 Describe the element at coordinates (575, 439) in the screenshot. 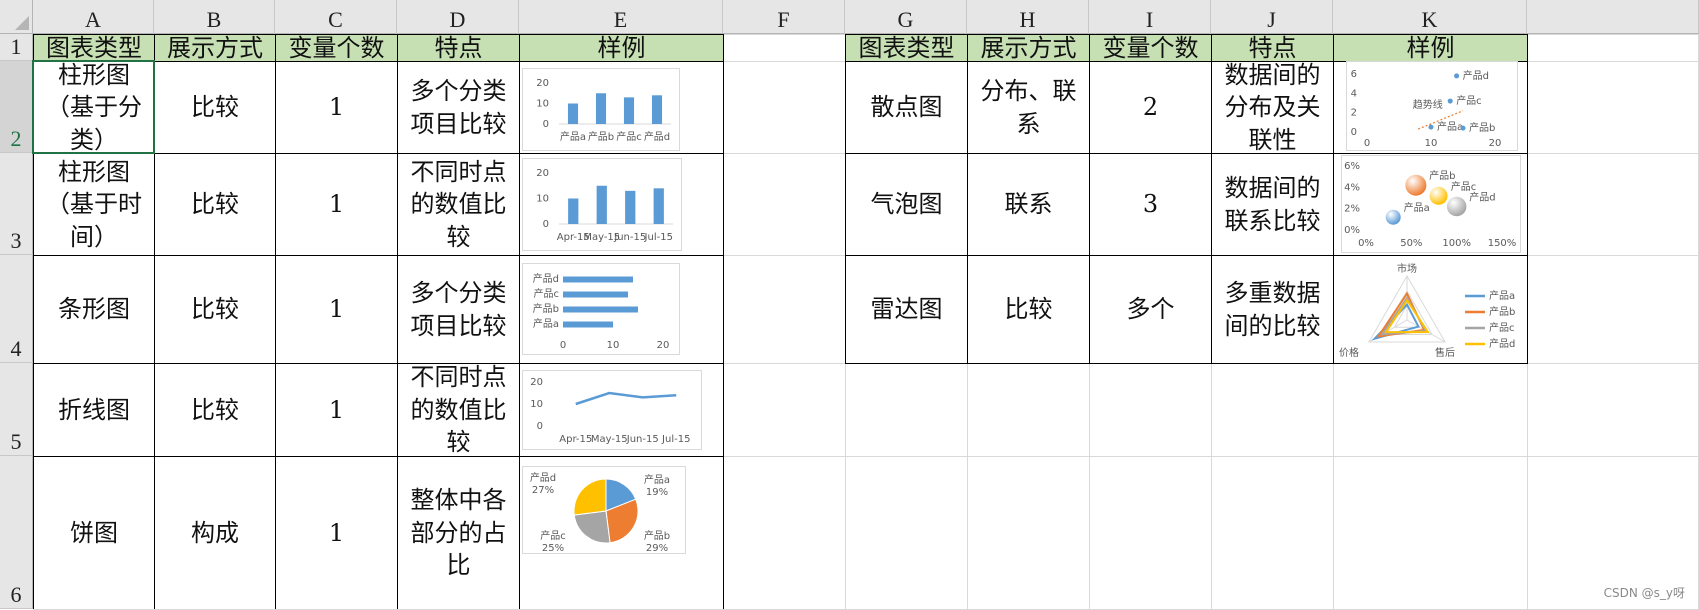

I see `x-tick-label: Apr-15` at that location.